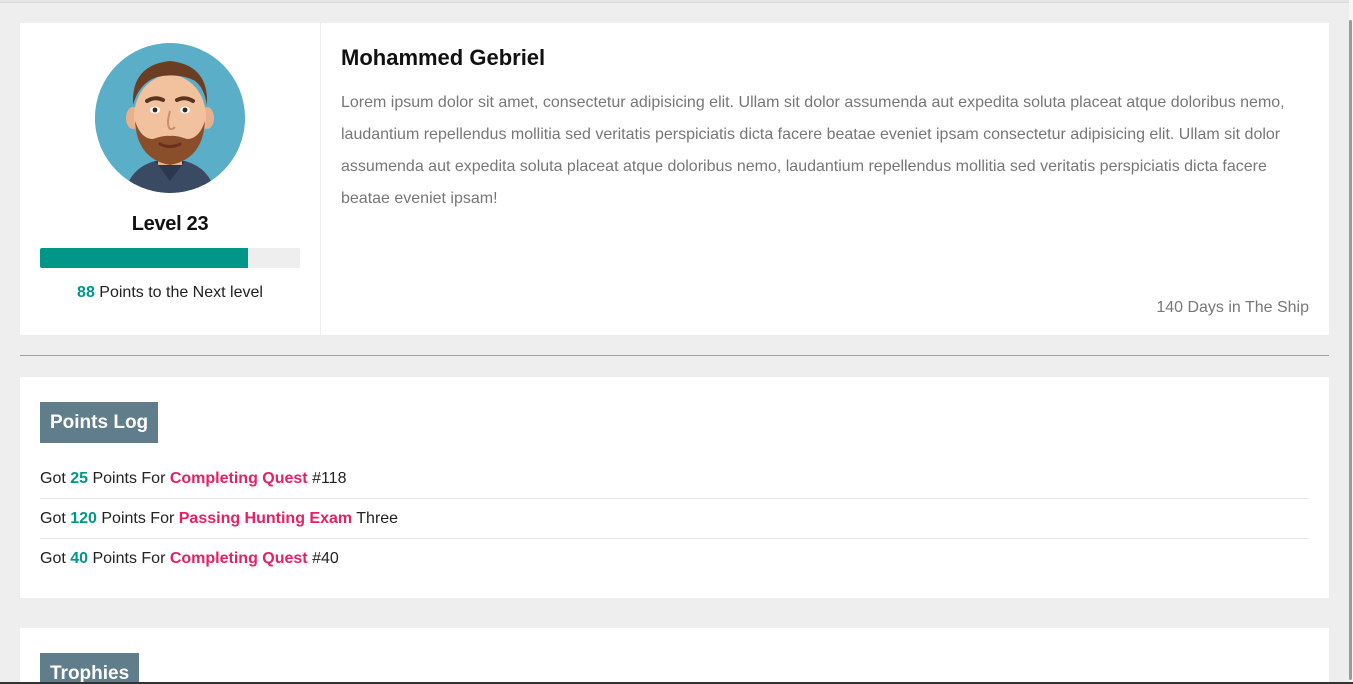 Image resolution: width=1353 pixels, height=684 pixels. Describe the element at coordinates (674, 656) in the screenshot. I see `trophies-card: Trophies` at that location.